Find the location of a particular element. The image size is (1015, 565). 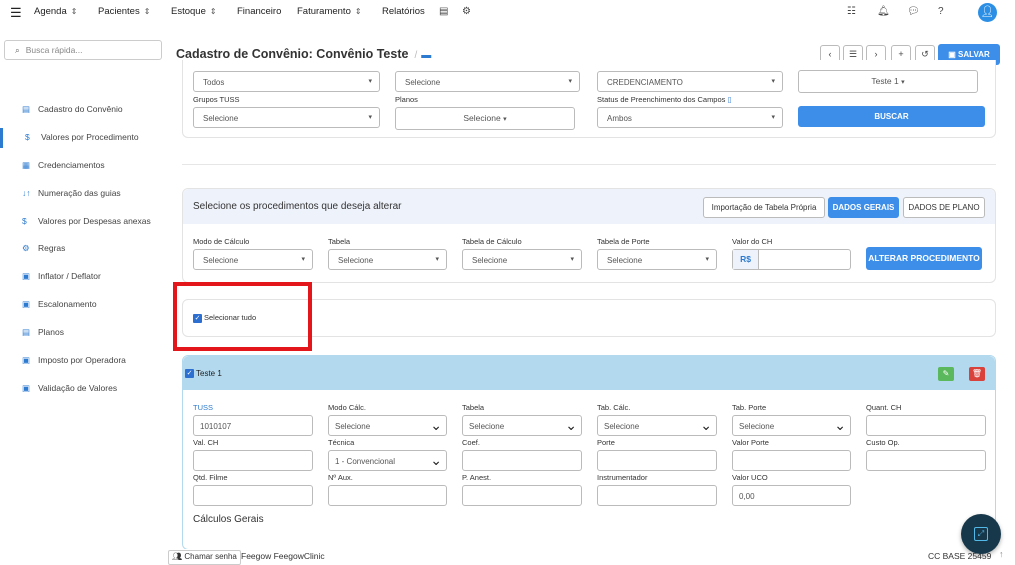

tabela-porte-select: Selecione ▾ is located at coordinates (657, 259).